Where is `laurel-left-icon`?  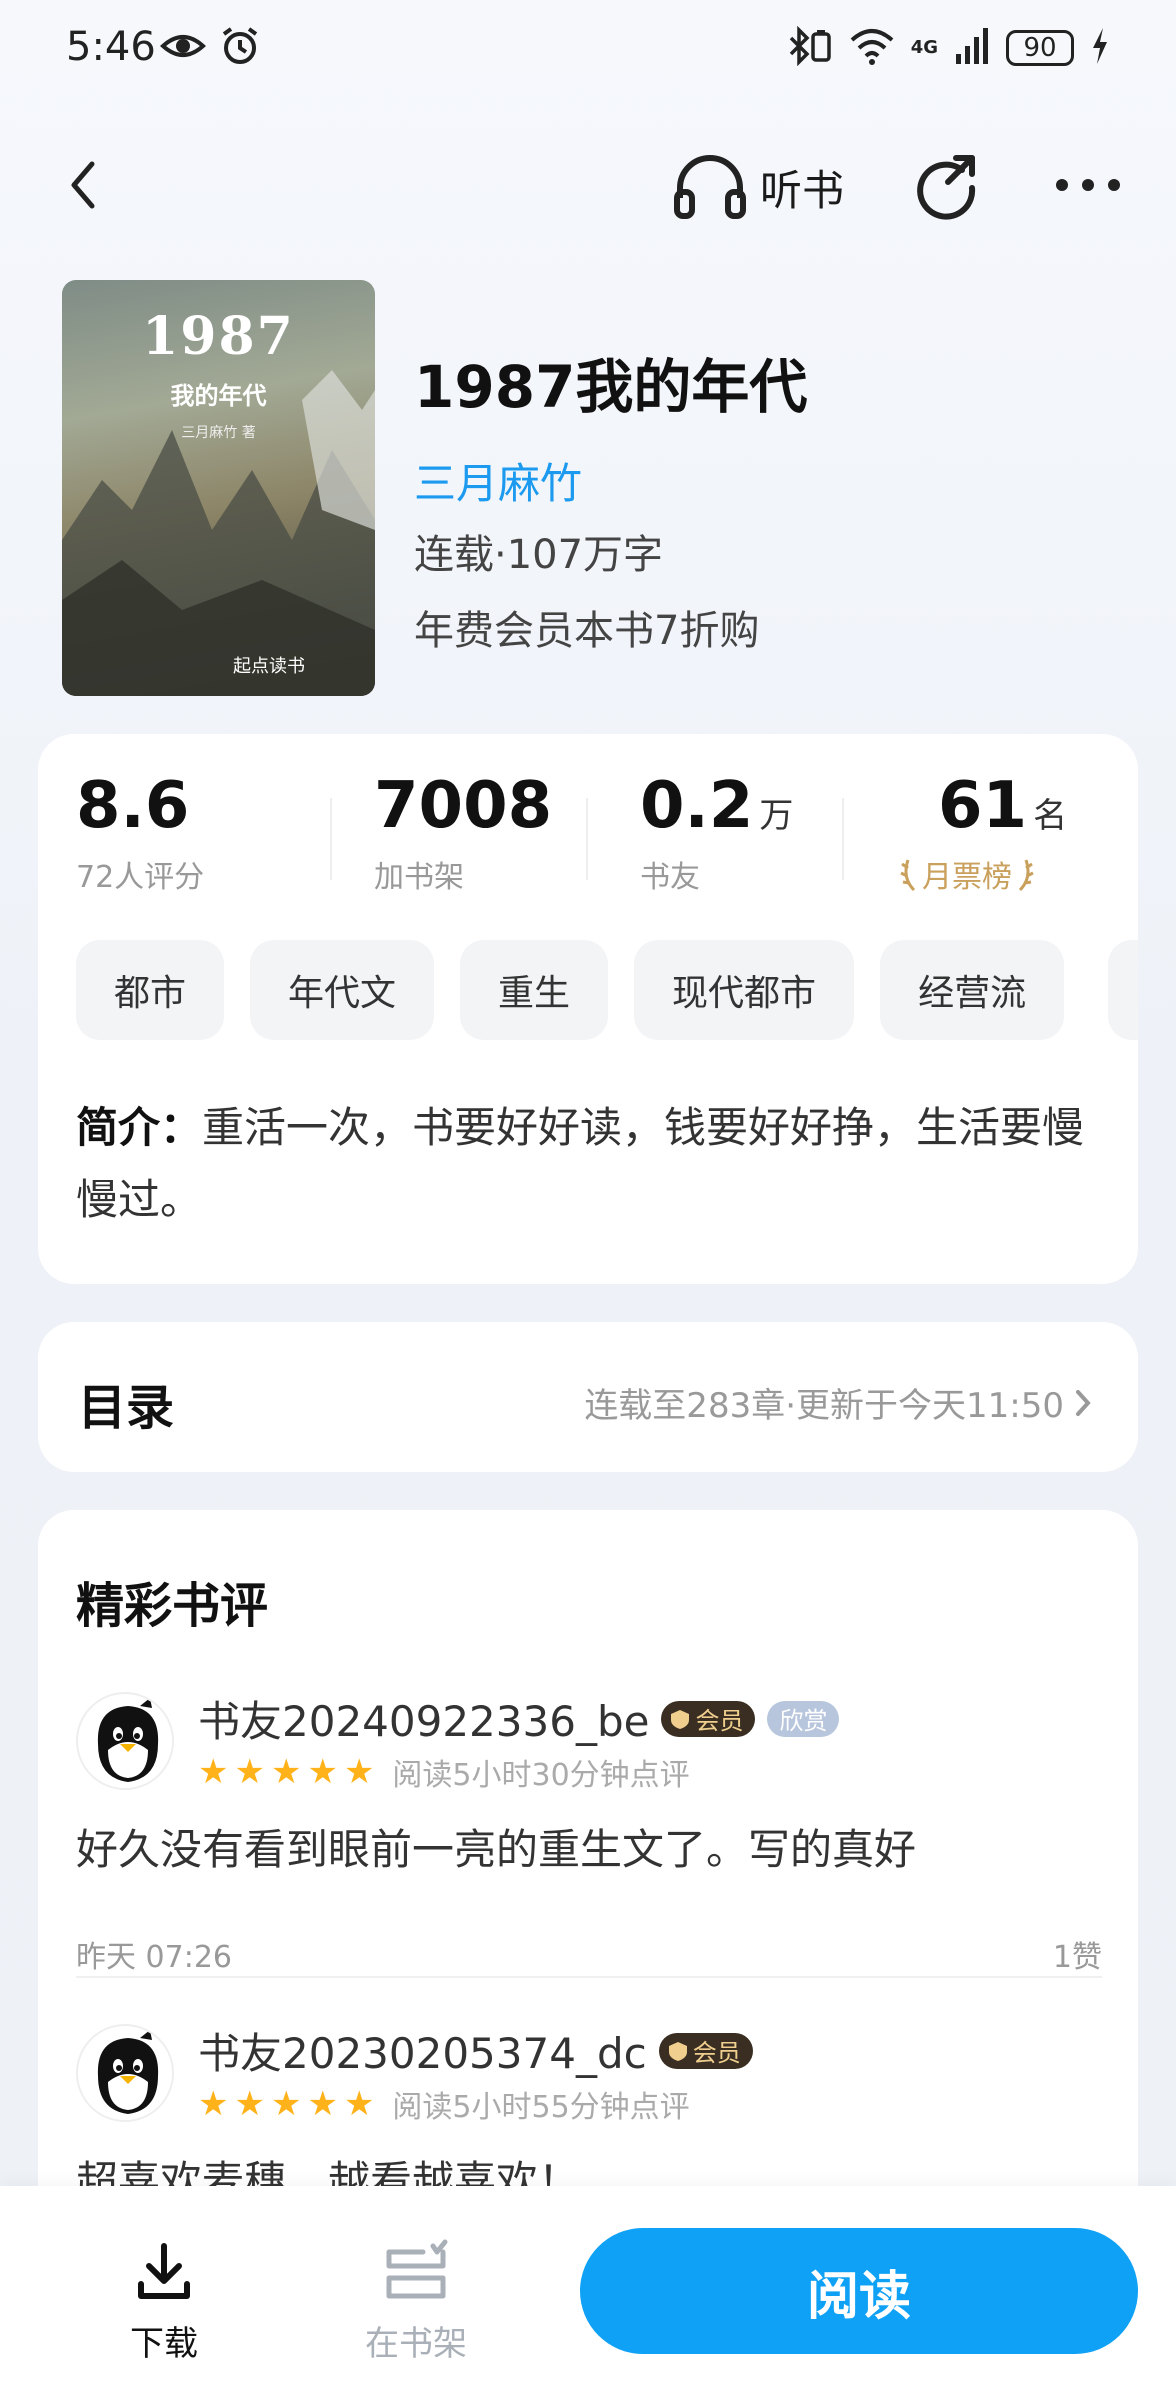
laurel-left-icon is located at coordinates (908, 875).